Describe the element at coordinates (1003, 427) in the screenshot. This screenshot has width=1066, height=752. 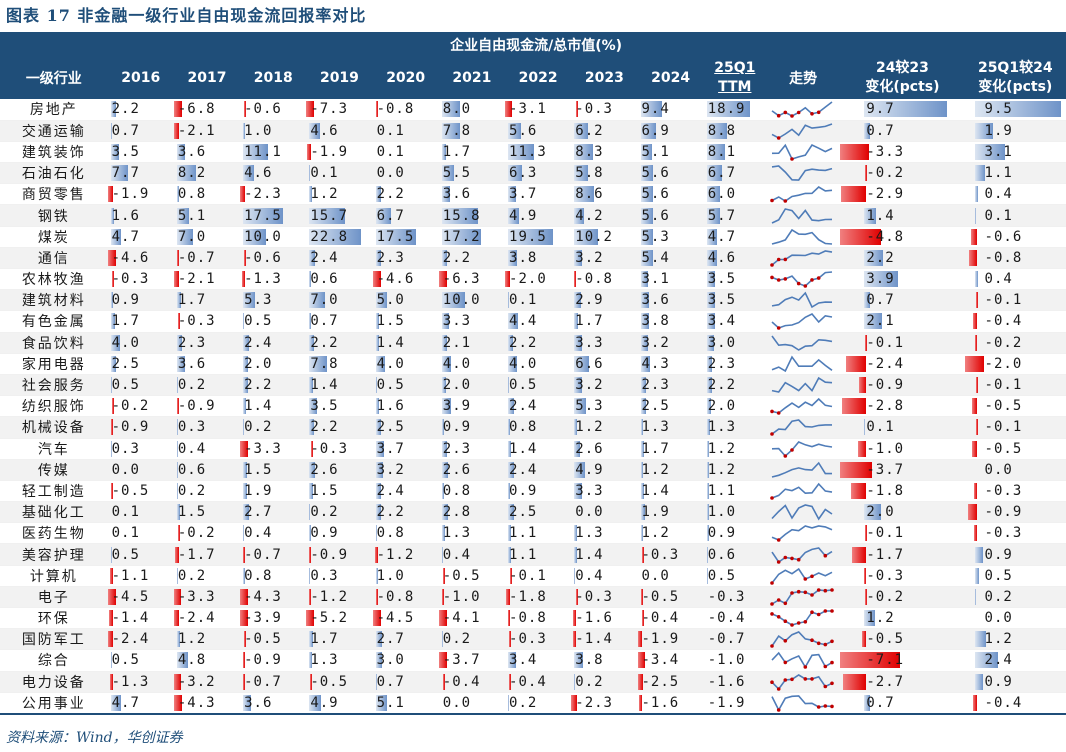
I see `change-25q1-vs-24-text: -0.1` at that location.